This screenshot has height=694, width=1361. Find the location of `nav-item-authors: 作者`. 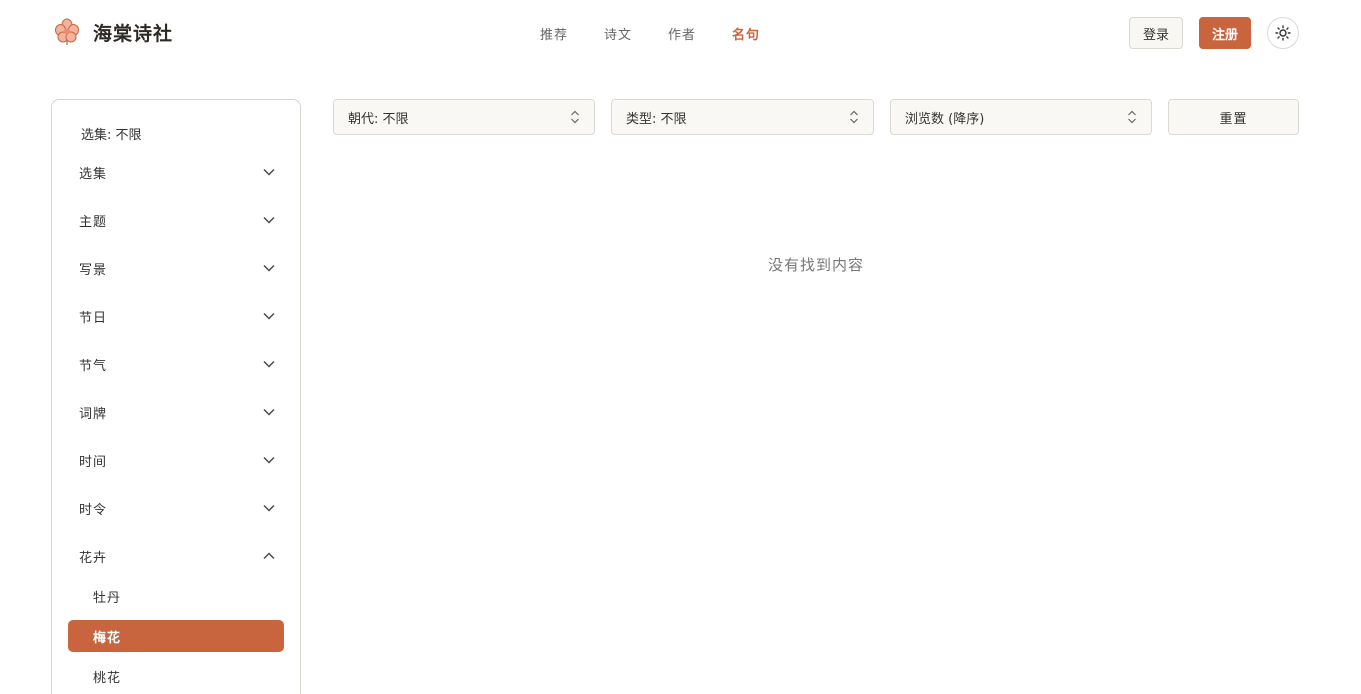

nav-item-authors: 作者 is located at coordinates (682, 33).